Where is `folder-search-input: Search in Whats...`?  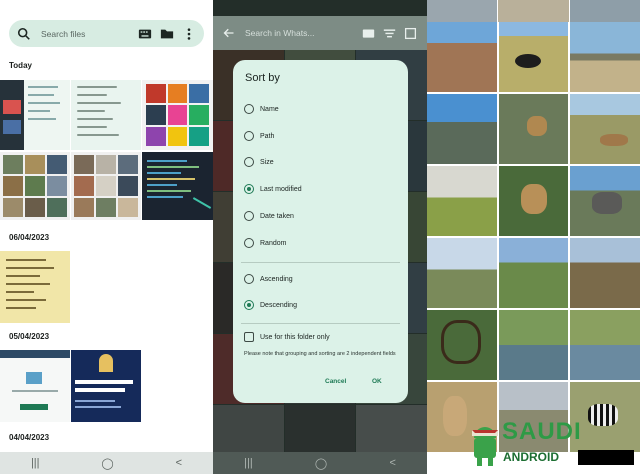
folder-search-input: Search in Whats... is located at coordinates (299, 33).